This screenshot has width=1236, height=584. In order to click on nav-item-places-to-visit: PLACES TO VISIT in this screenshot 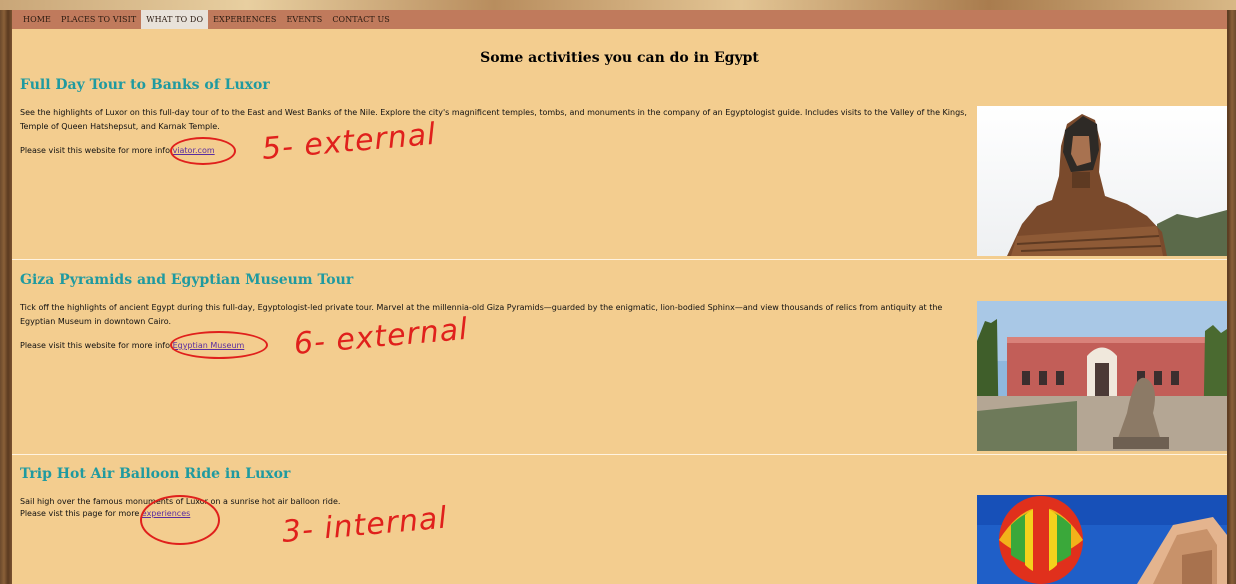, I will do `click(98, 19)`.